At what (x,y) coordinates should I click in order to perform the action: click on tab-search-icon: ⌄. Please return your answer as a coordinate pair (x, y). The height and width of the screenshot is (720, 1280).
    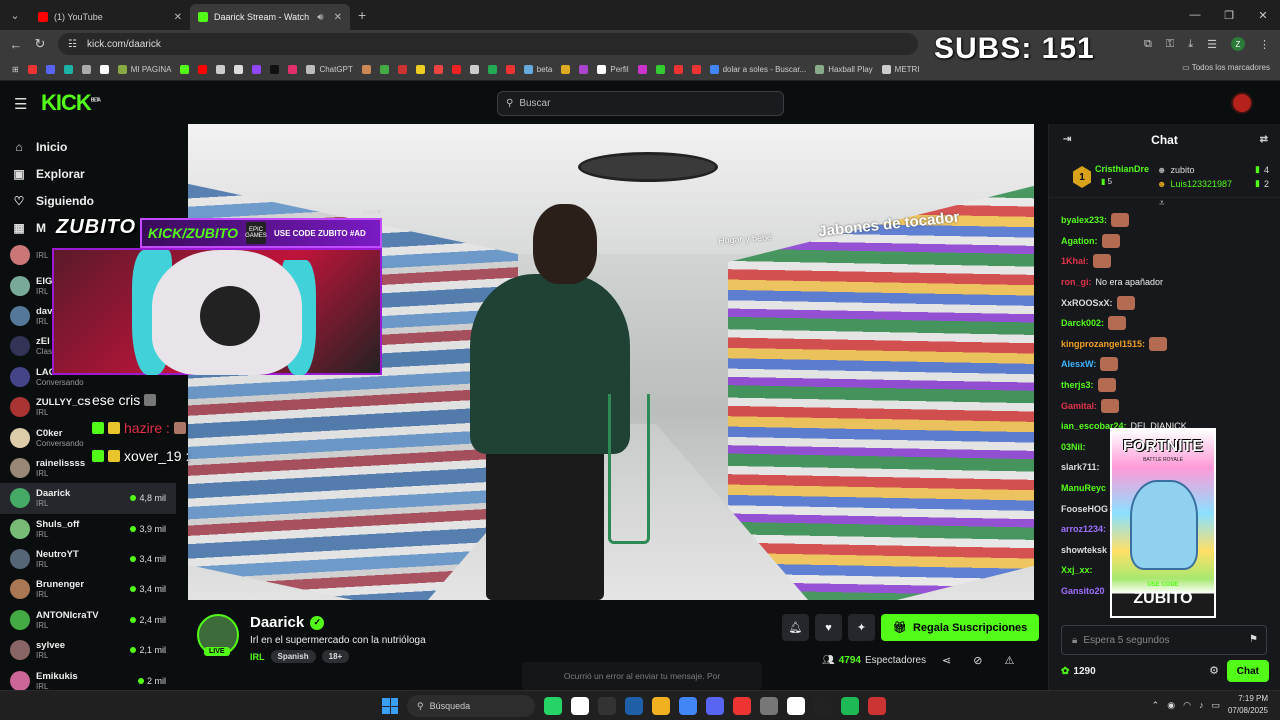
    Looking at the image, I should click on (15, 15).